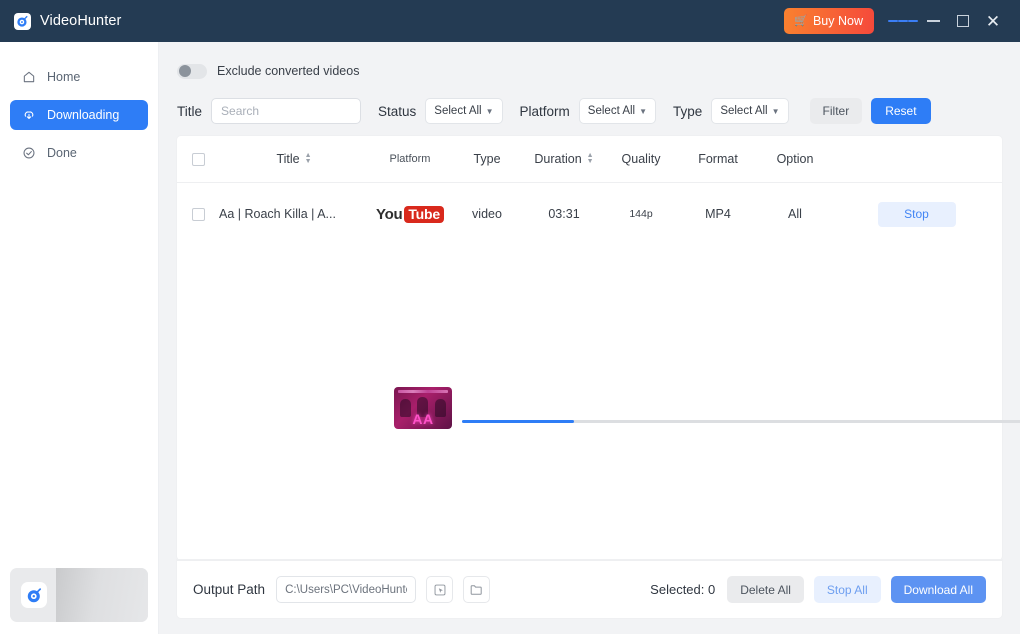 This screenshot has width=1020, height=634. I want to click on window-controls: 🛒 Buy Now ✕, so click(896, 21).